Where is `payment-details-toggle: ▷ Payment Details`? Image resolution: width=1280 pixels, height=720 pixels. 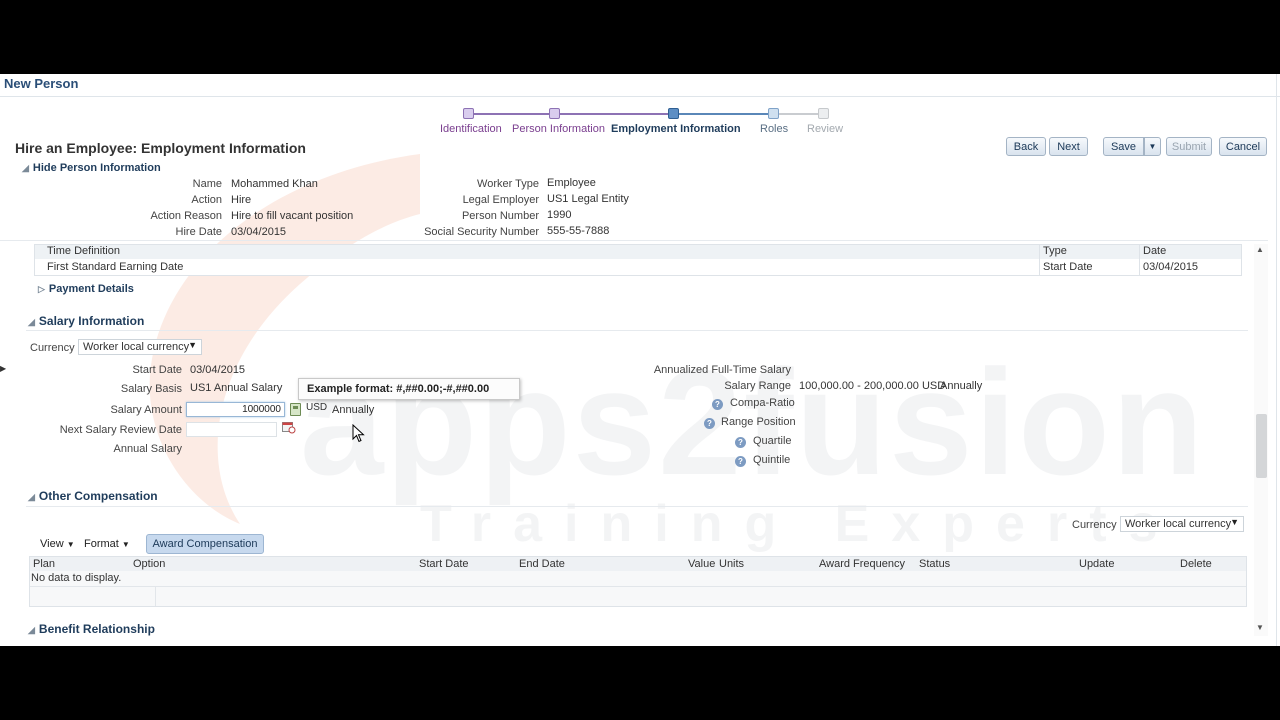 payment-details-toggle: ▷ Payment Details is located at coordinates (86, 289).